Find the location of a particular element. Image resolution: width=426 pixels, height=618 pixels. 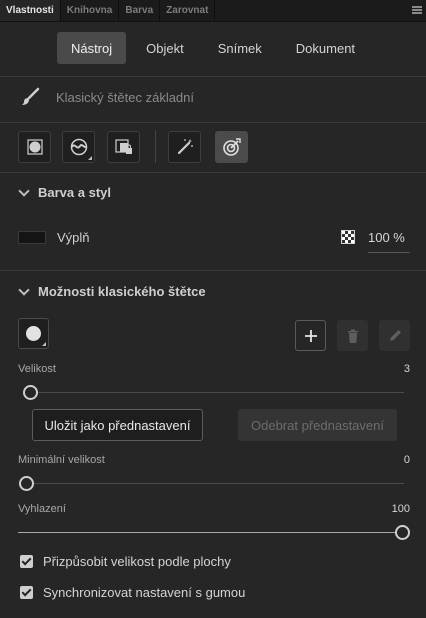

smoothing-label: Vyhlazení is located at coordinates (42, 509).